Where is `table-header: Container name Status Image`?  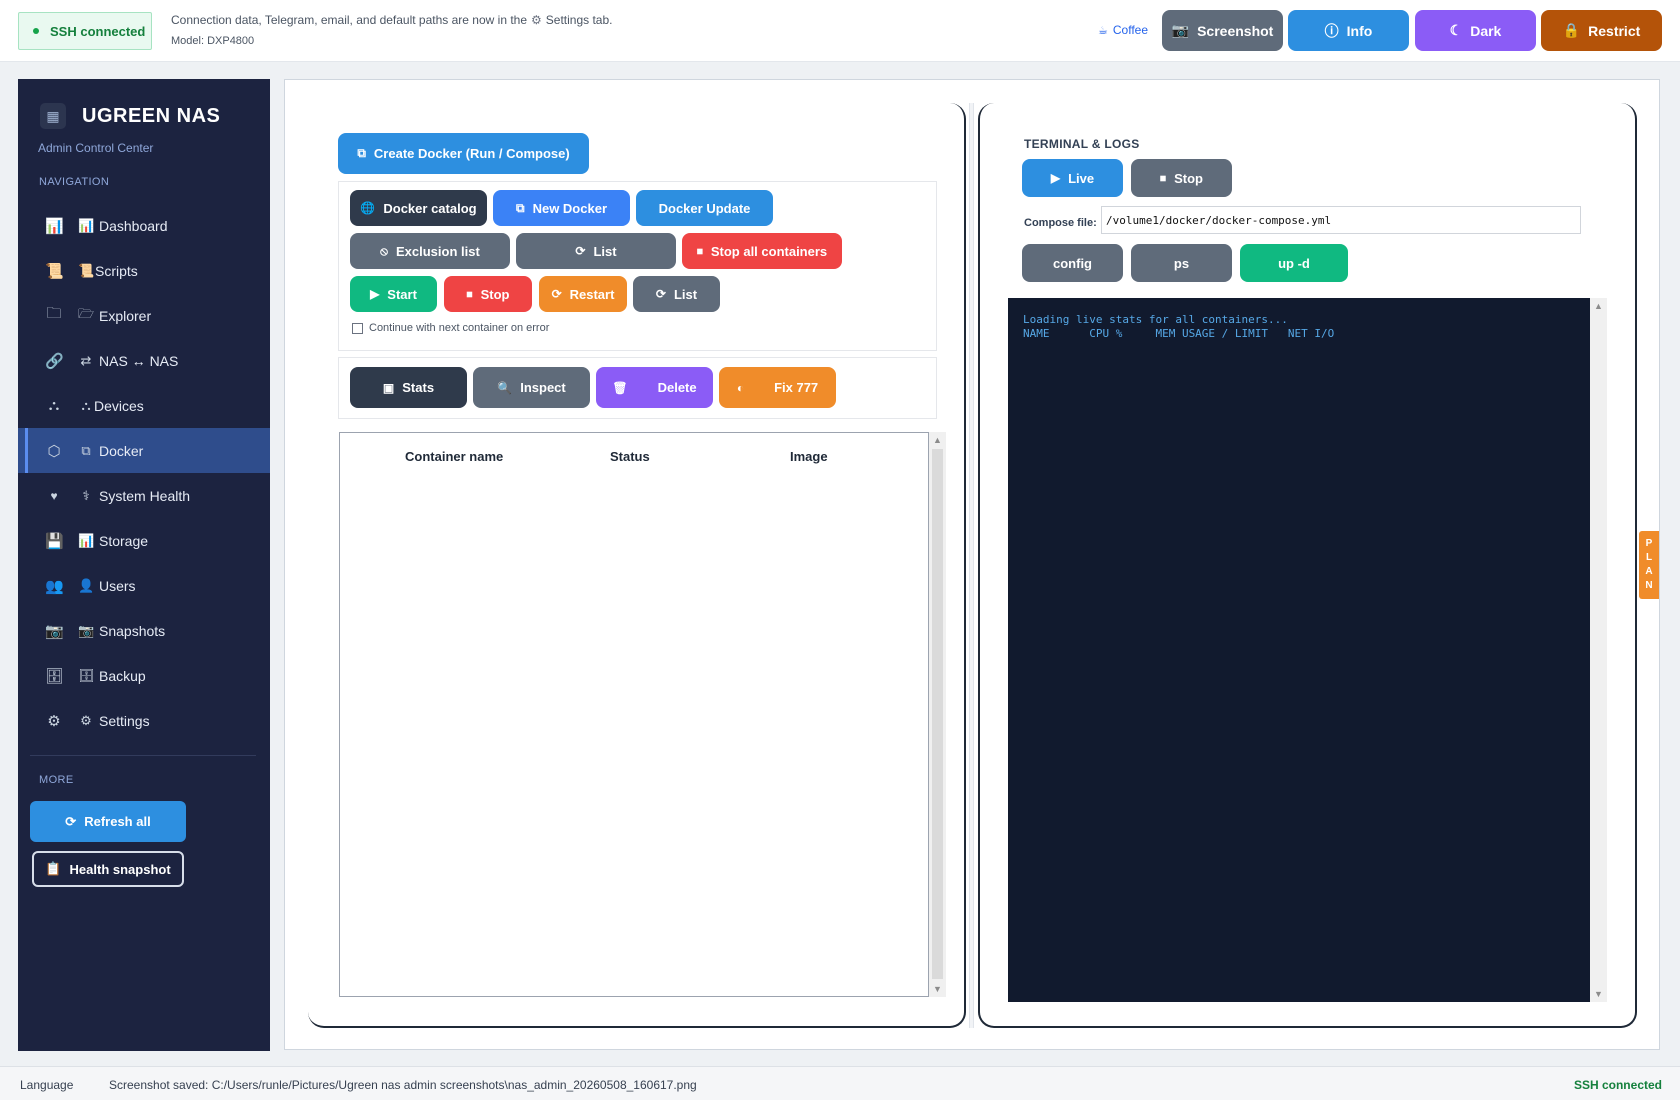 table-header: Container name Status Image is located at coordinates (634, 455).